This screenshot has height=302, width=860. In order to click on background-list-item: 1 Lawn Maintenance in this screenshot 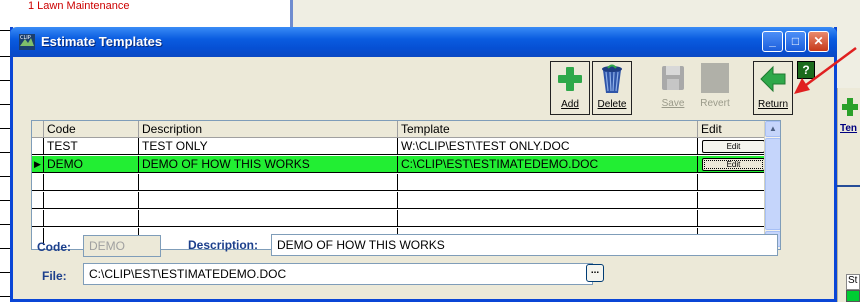, I will do `click(79, 6)`.